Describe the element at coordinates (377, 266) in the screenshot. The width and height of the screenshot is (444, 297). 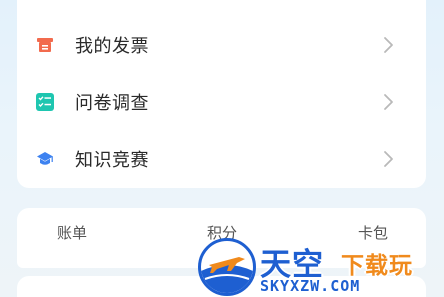
I see `watermark-subtitle: 下载玩` at that location.